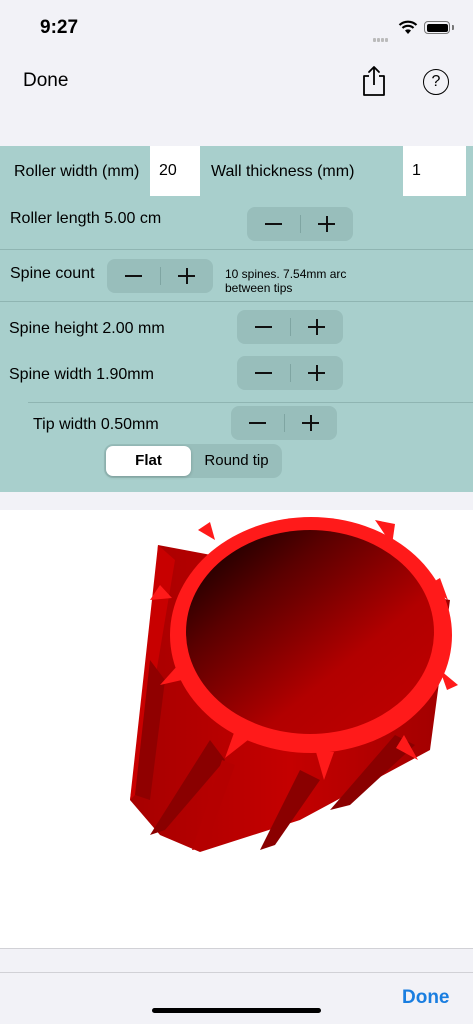  I want to click on toolbar-divider, so click(236, 972).